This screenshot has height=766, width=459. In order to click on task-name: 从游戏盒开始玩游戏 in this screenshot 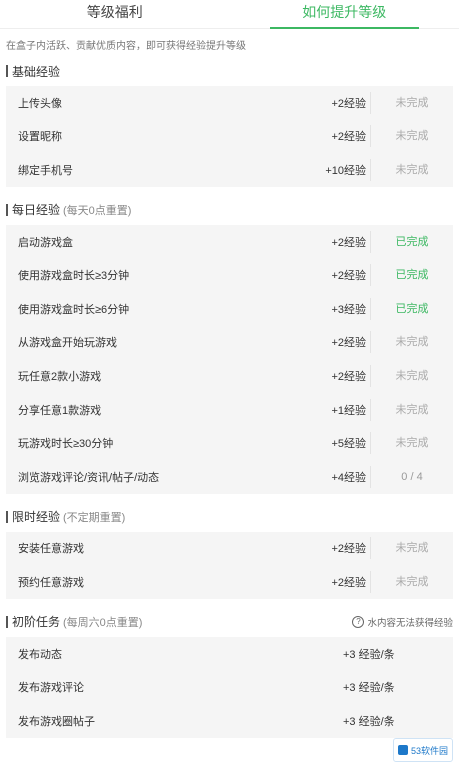, I will do `click(67, 343)`.